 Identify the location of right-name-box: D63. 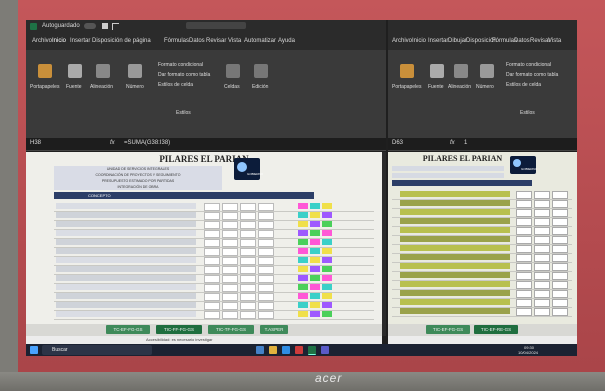
(397, 143).